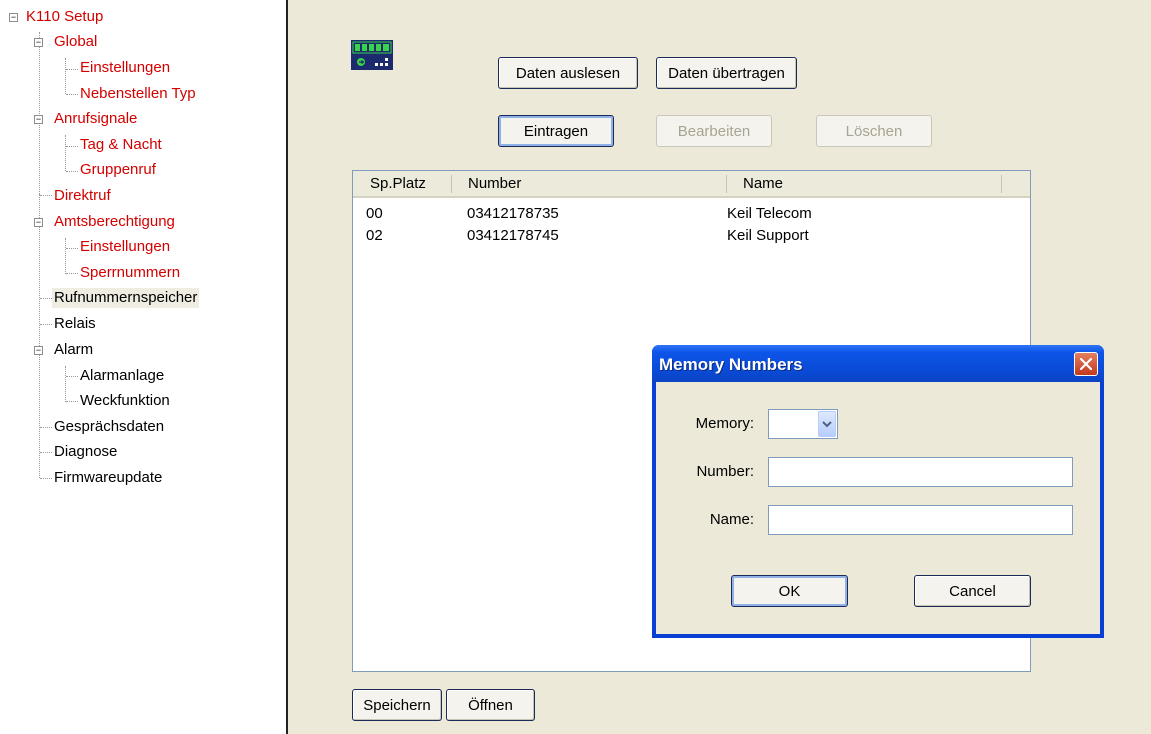 Image resolution: width=1151 pixels, height=734 pixels. What do you see at coordinates (768, 235) in the screenshot?
I see `cell-name: Keil Support` at bounding box center [768, 235].